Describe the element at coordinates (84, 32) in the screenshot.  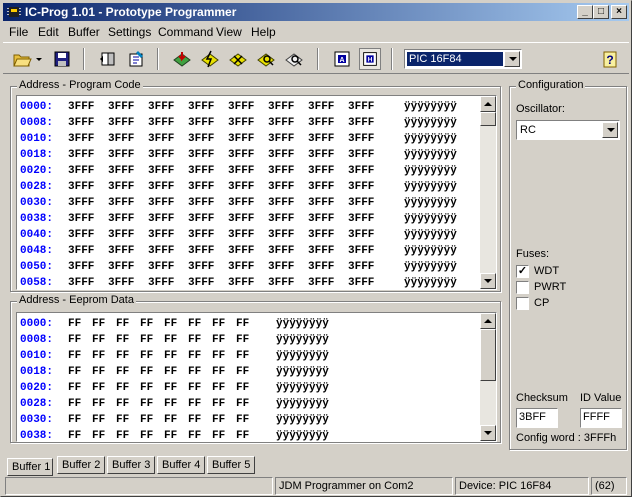
I see `menu-buffer: Buffer` at that location.